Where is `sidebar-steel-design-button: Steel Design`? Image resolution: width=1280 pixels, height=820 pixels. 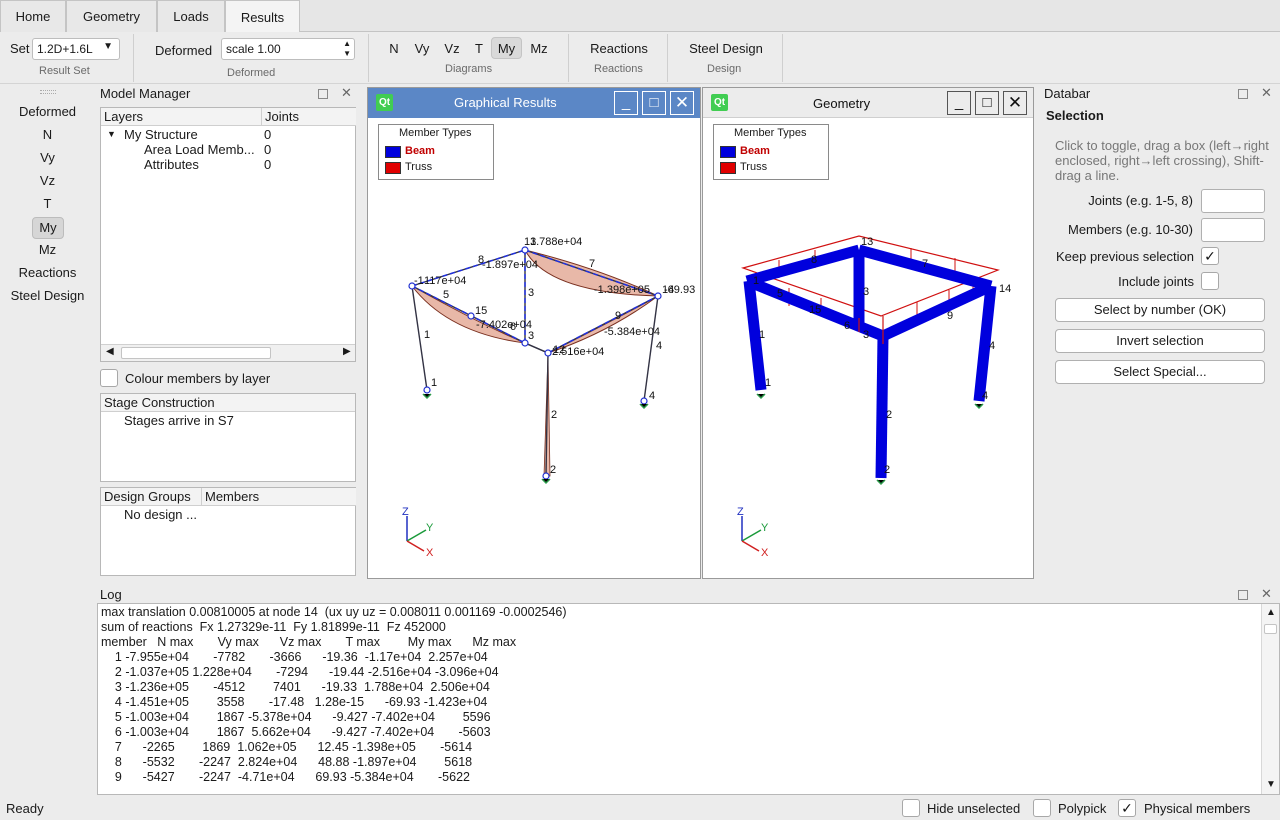 sidebar-steel-design-button: Steel Design is located at coordinates (47, 296).